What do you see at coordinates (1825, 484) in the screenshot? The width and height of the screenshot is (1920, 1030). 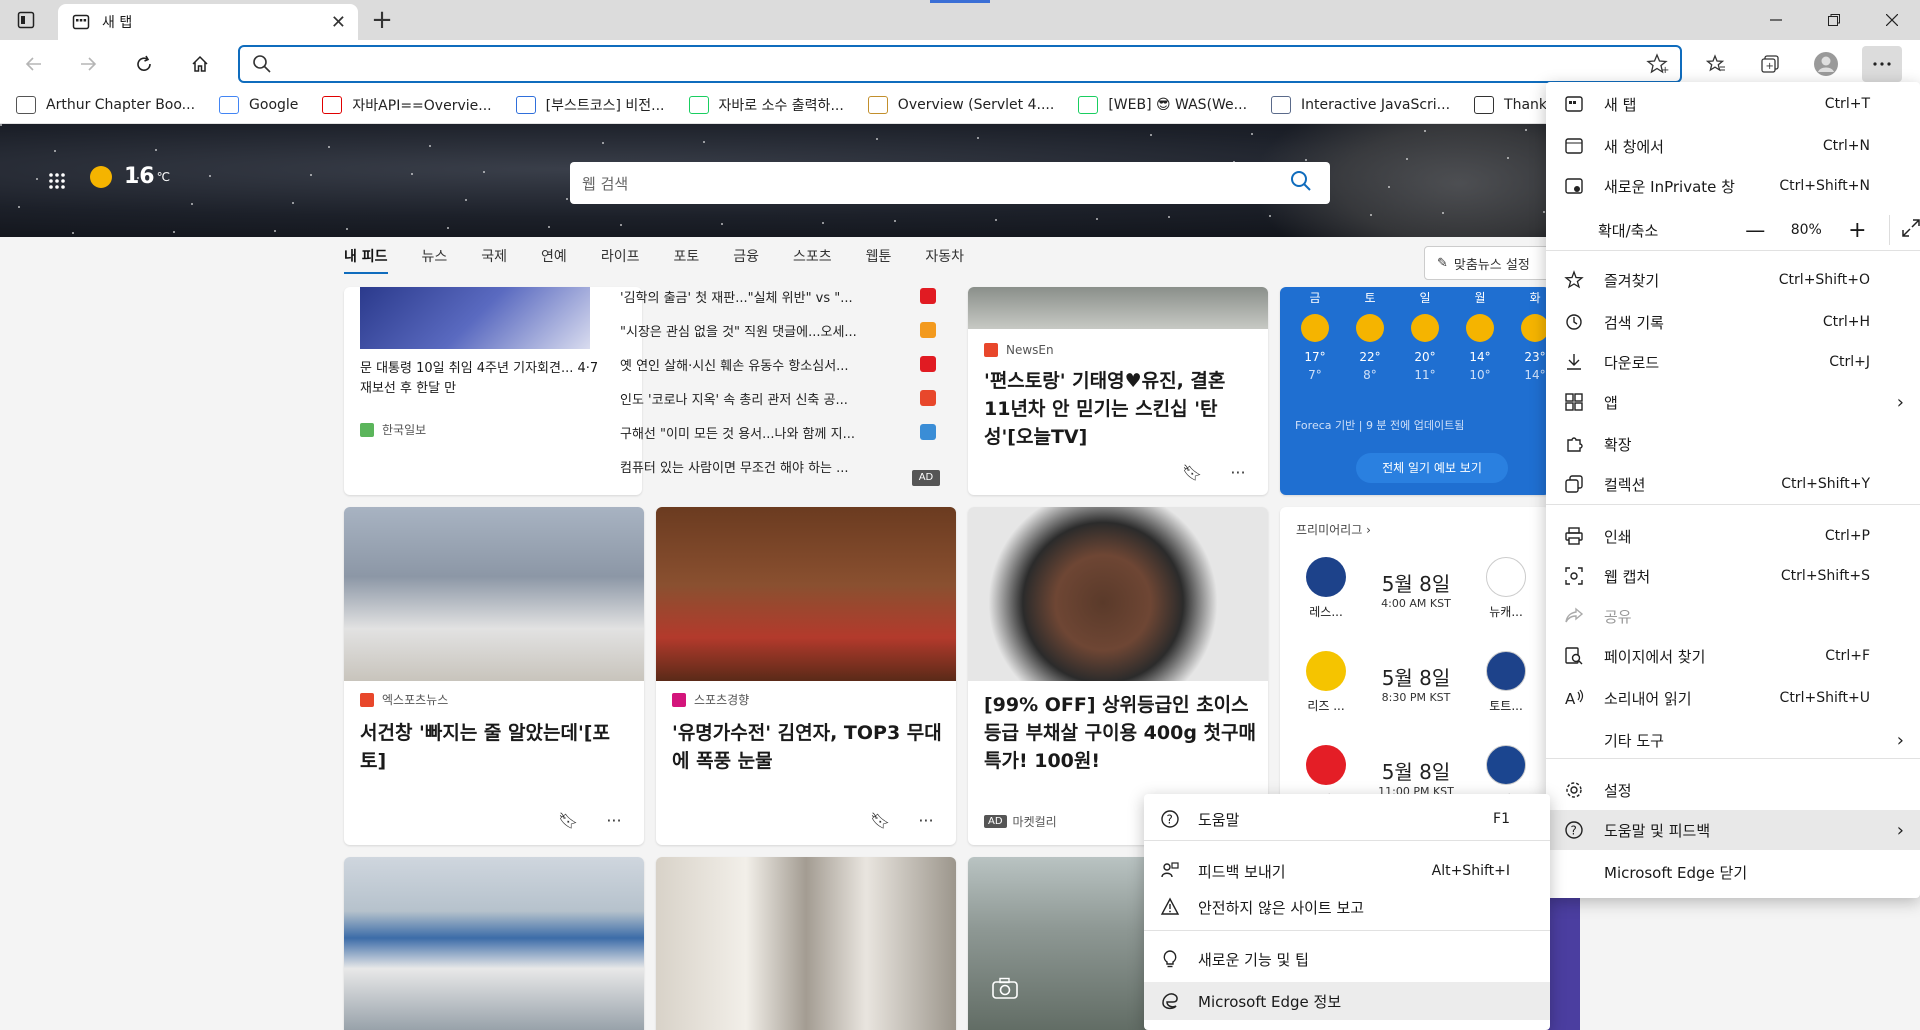 I see `menu-item-shortcut: Ctrl+Shift+Y` at bounding box center [1825, 484].